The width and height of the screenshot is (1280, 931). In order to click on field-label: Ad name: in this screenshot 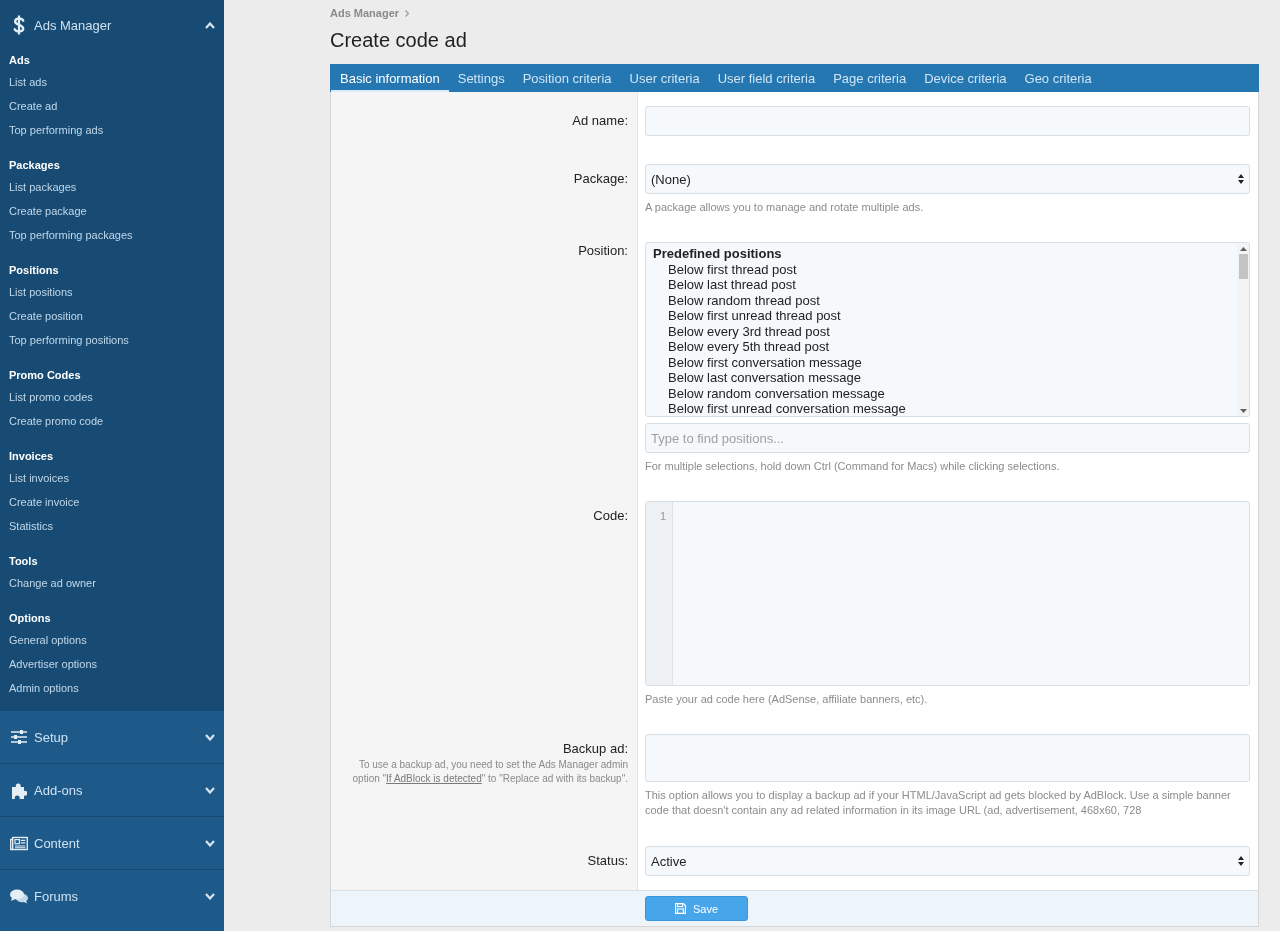, I will do `click(600, 121)`.